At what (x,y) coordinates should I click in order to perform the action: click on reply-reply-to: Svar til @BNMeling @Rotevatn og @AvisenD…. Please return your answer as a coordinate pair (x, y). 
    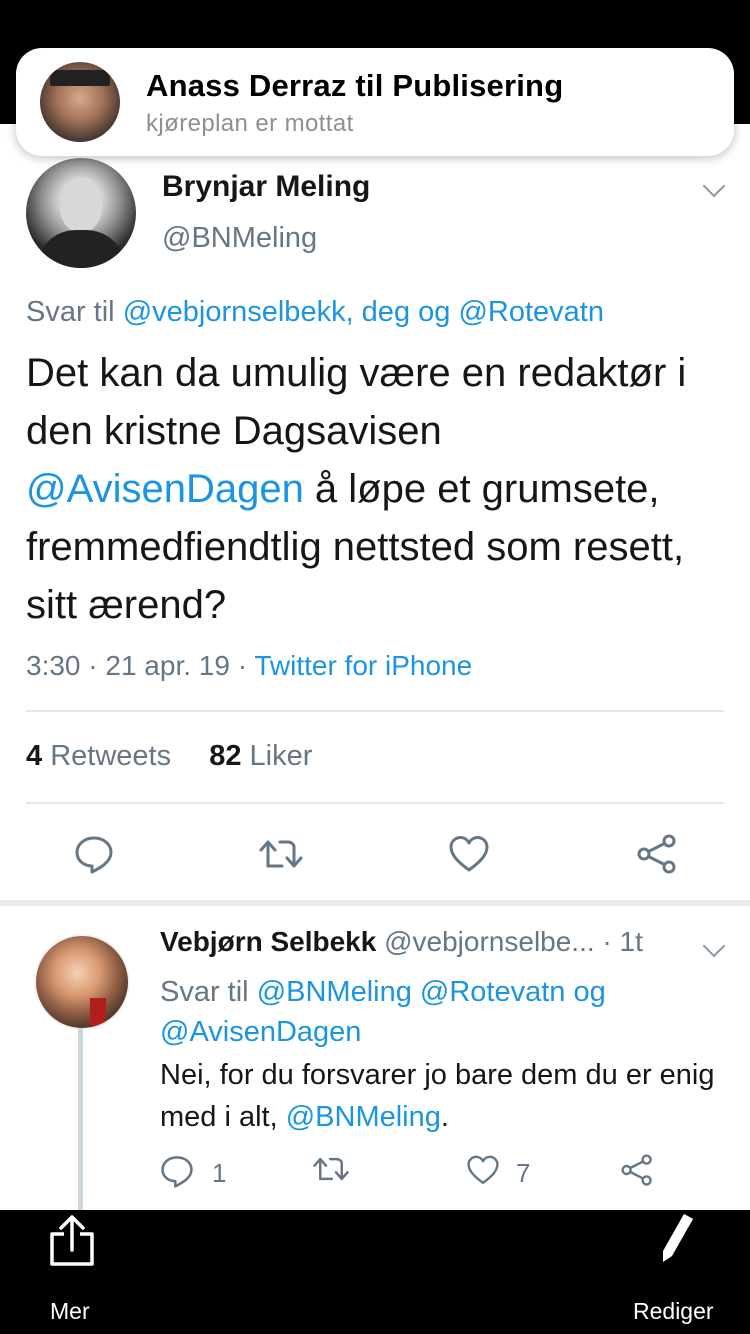
    Looking at the image, I should click on (445, 1012).